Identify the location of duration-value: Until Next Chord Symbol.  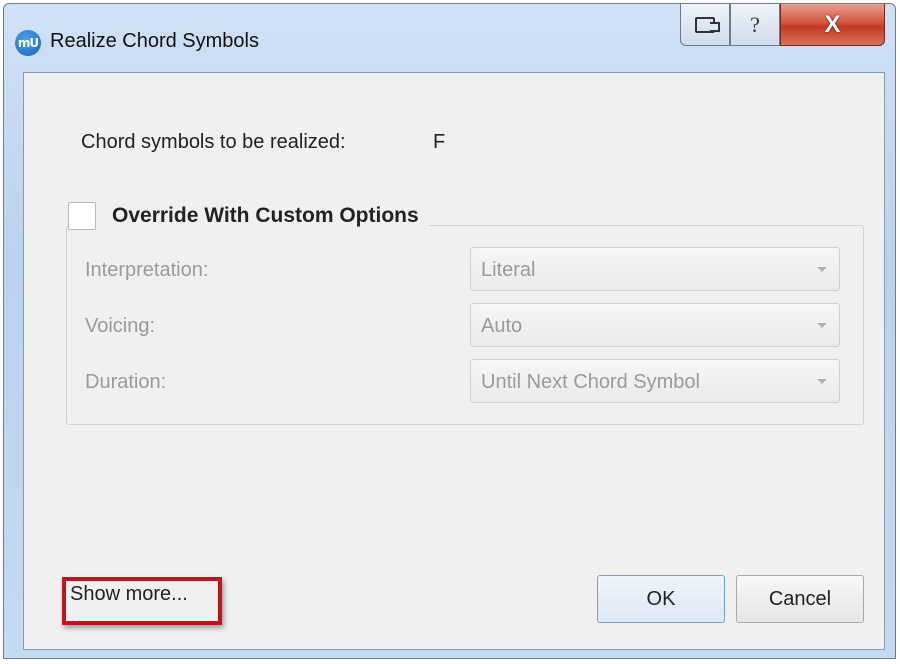
(590, 382).